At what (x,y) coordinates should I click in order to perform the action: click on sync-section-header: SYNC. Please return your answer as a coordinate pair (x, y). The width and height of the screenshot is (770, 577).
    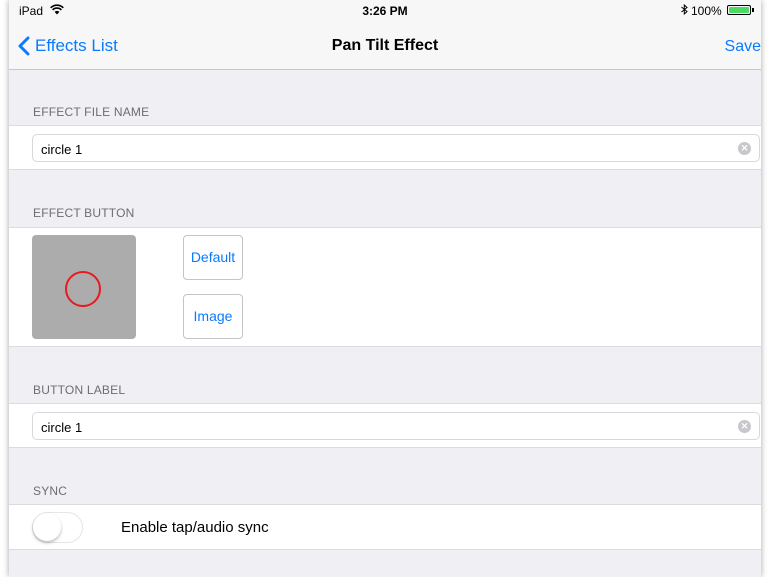
    Looking at the image, I should click on (50, 491).